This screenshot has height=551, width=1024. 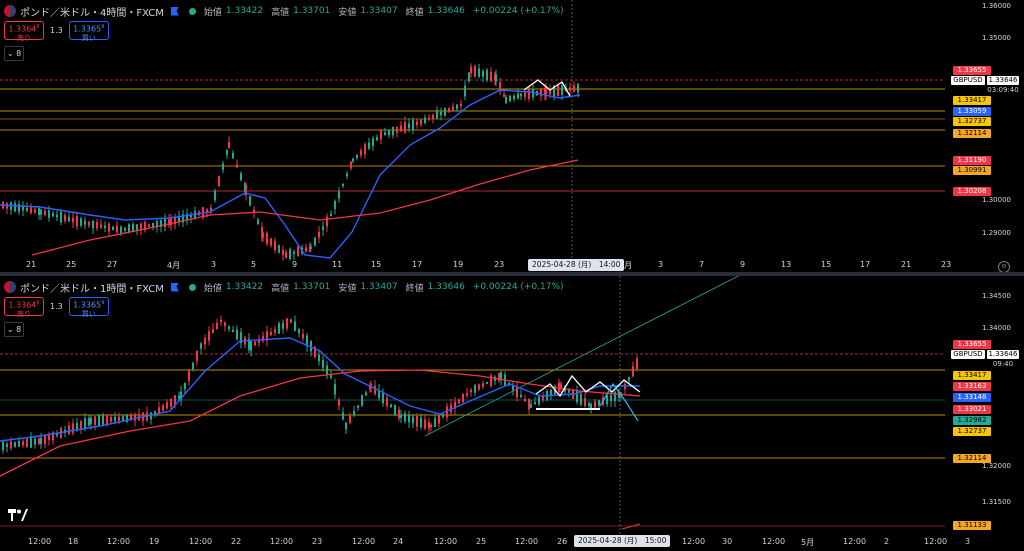 What do you see at coordinates (1003, 364) in the screenshot?
I see `countdown-label: 09:40` at bounding box center [1003, 364].